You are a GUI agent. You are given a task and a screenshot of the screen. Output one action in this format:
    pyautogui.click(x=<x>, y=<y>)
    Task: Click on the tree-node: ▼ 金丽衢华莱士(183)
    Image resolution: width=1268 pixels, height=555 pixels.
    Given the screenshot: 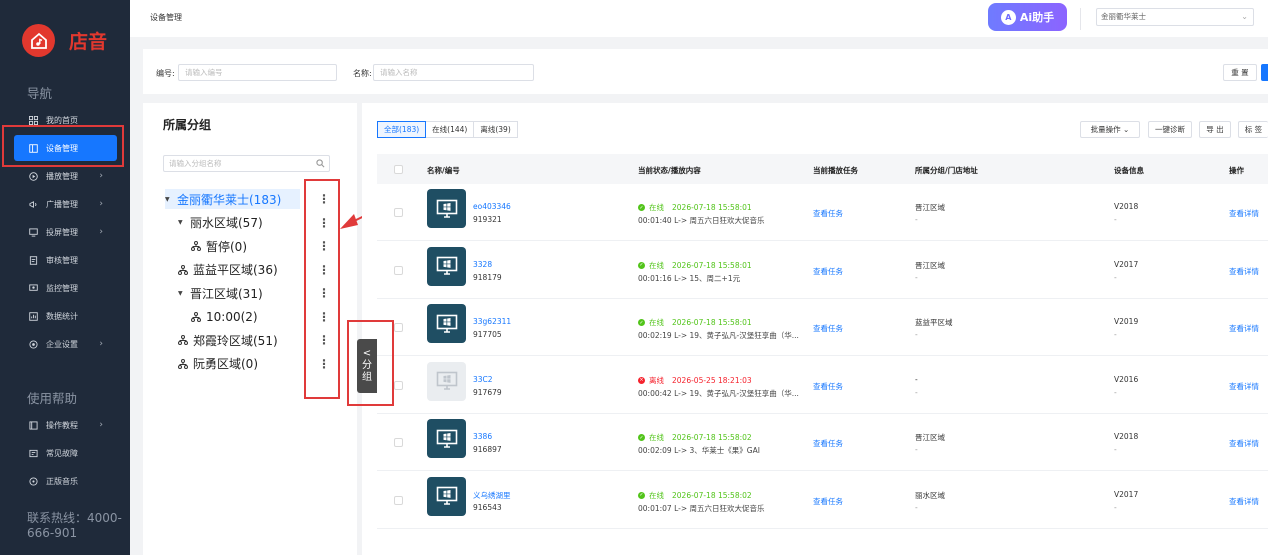 What is the action you would take?
    pyautogui.click(x=232, y=199)
    